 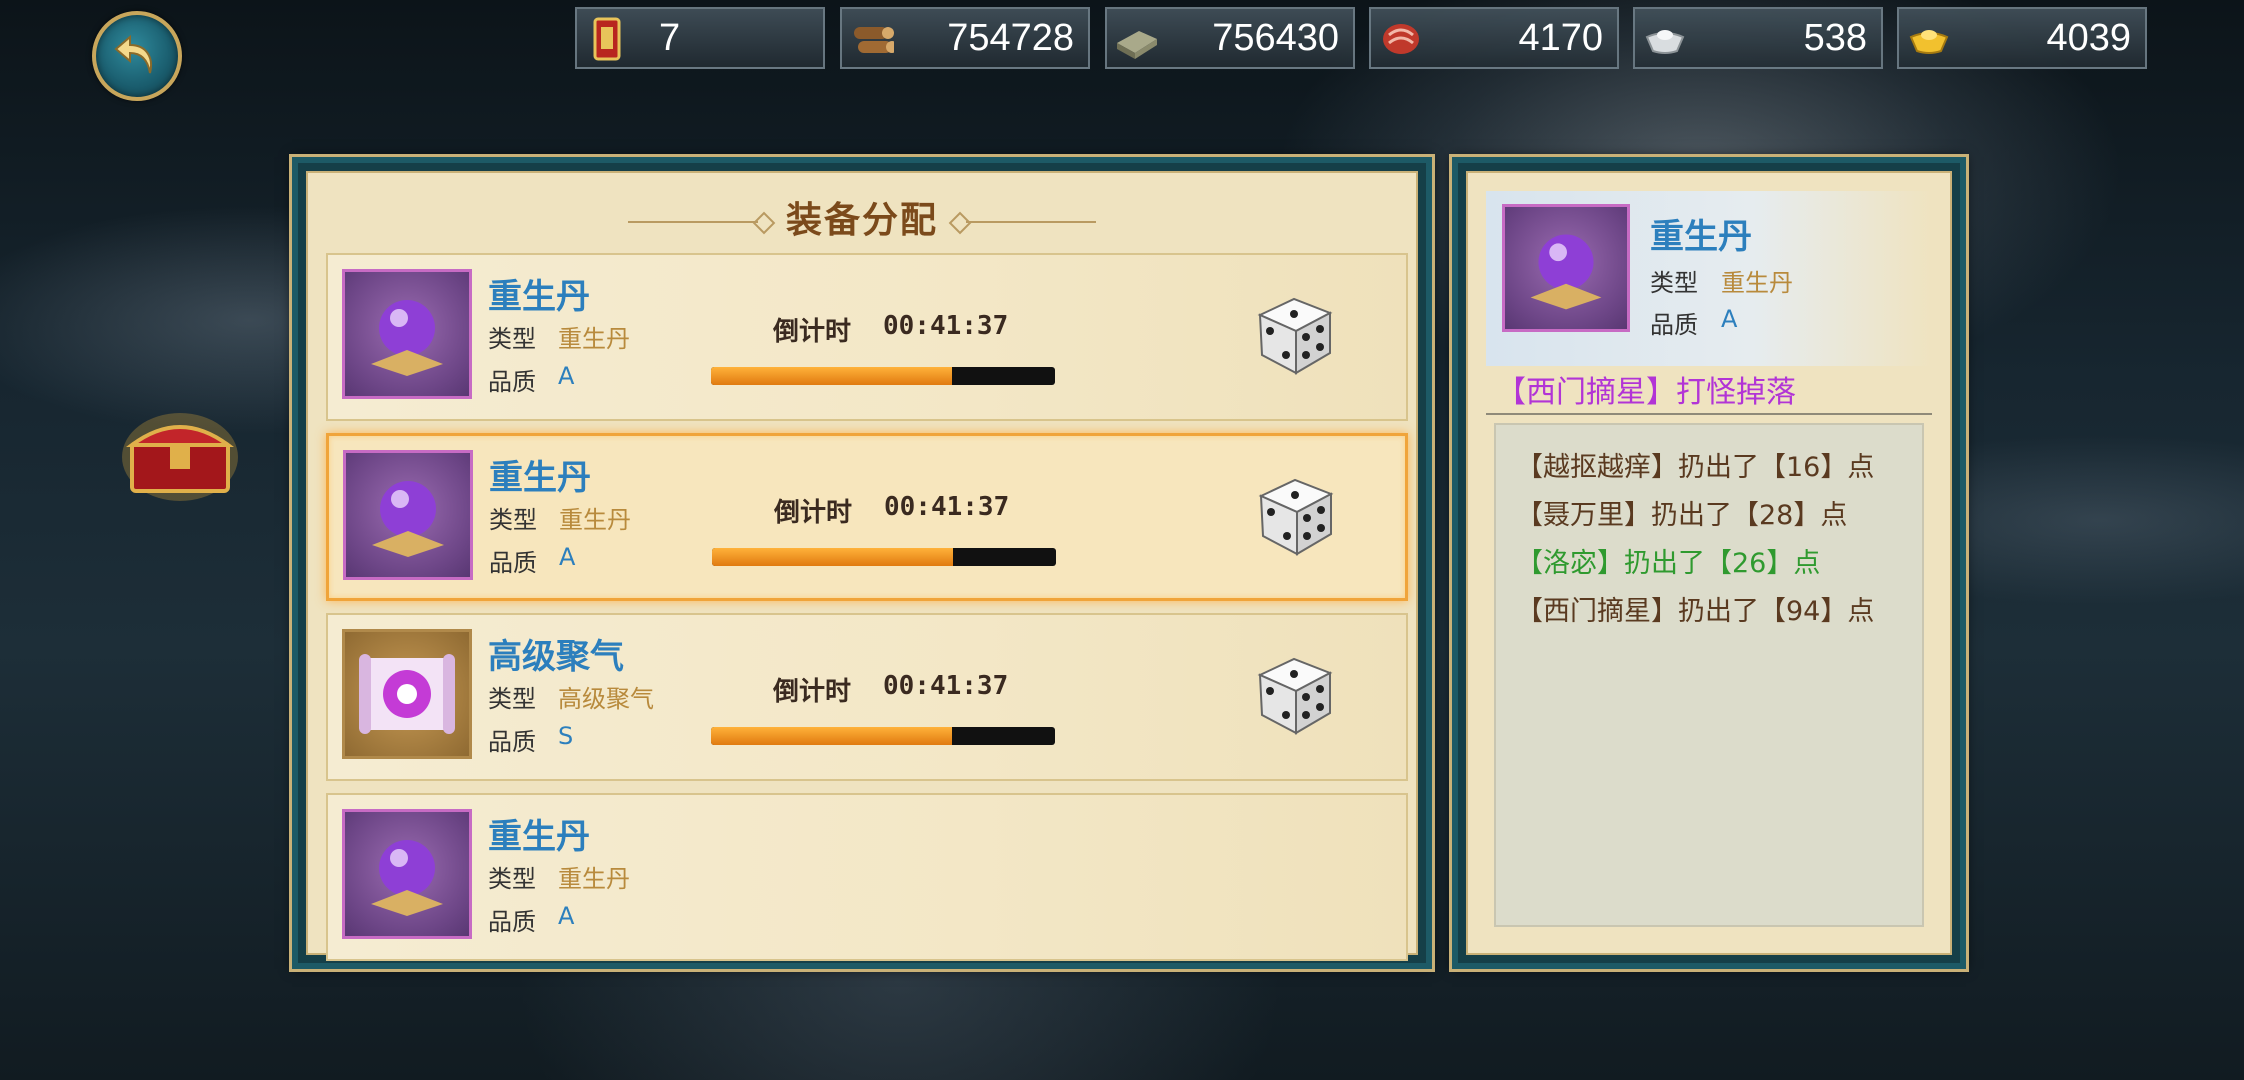 What do you see at coordinates (1695, 467) in the screenshot?
I see `roll-log-entry: 【越抠越痒】扔出了【16】点` at bounding box center [1695, 467].